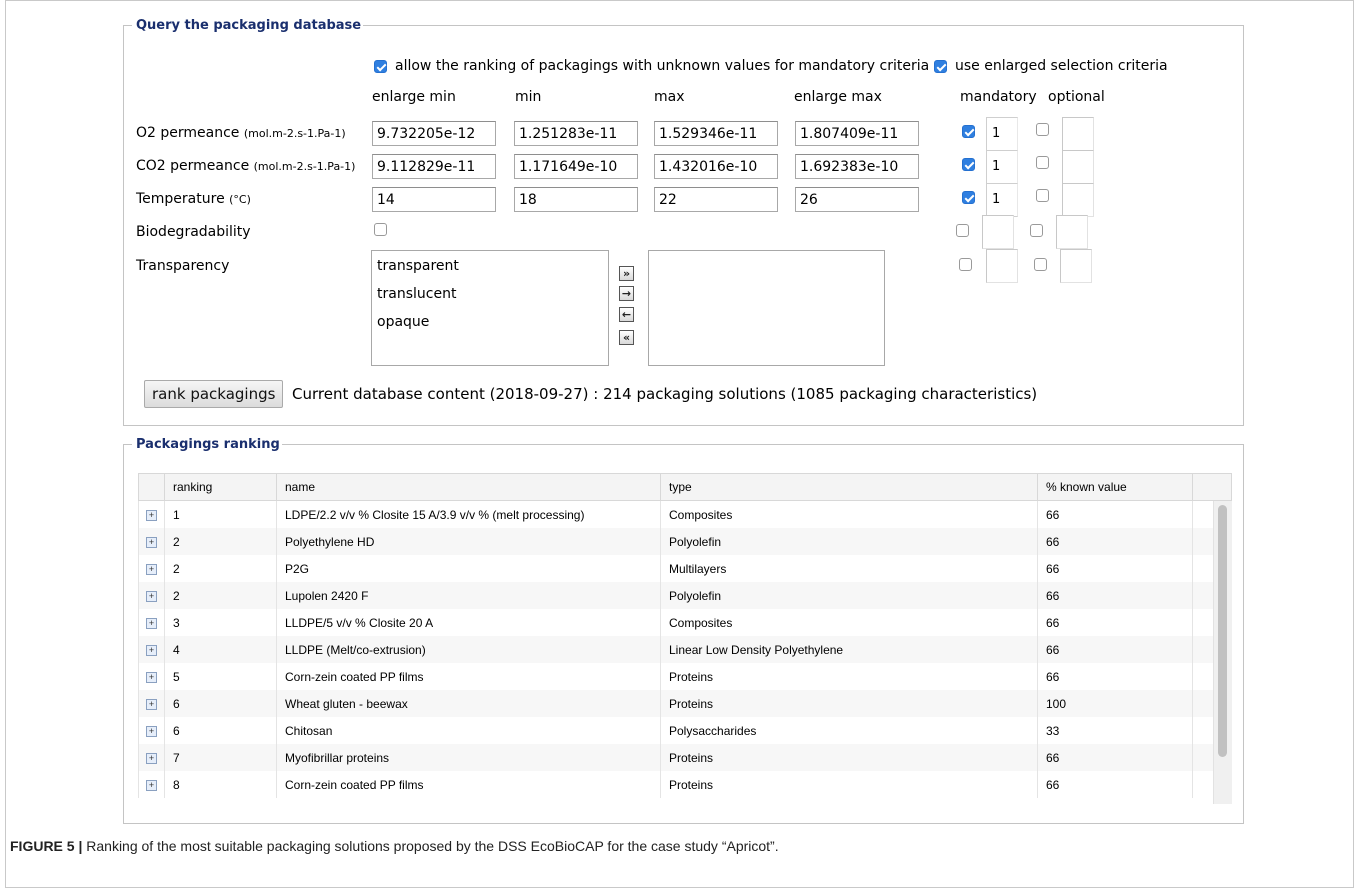  What do you see at coordinates (490, 300) in the screenshot?
I see `transparency-option: translucent` at bounding box center [490, 300].